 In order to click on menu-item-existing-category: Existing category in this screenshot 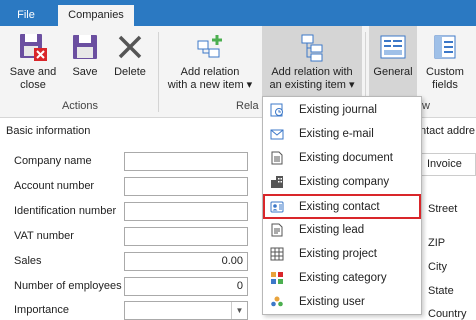, I will do `click(342, 278)`.